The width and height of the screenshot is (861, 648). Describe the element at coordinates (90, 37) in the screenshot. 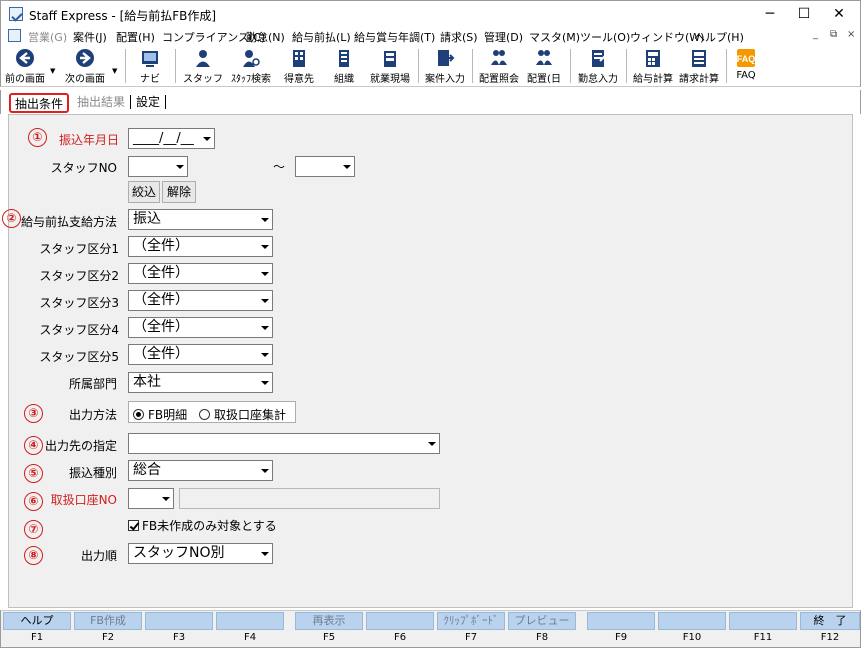

I see `menu-case: 案件(J)` at that location.